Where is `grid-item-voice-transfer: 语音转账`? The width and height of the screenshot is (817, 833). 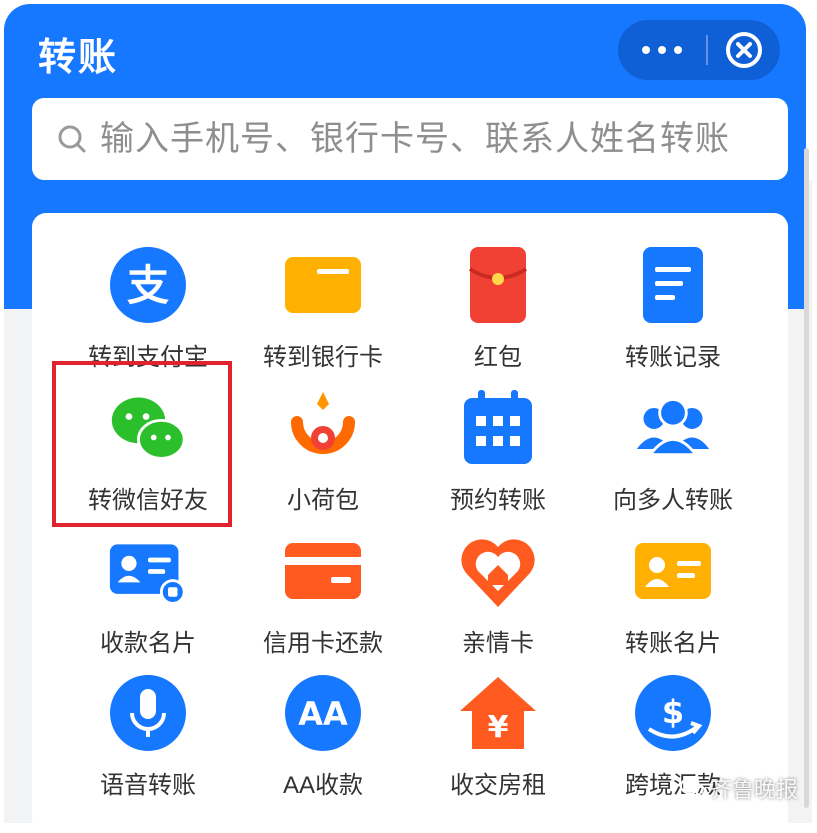 grid-item-voice-transfer: 语音转账 is located at coordinates (148, 743).